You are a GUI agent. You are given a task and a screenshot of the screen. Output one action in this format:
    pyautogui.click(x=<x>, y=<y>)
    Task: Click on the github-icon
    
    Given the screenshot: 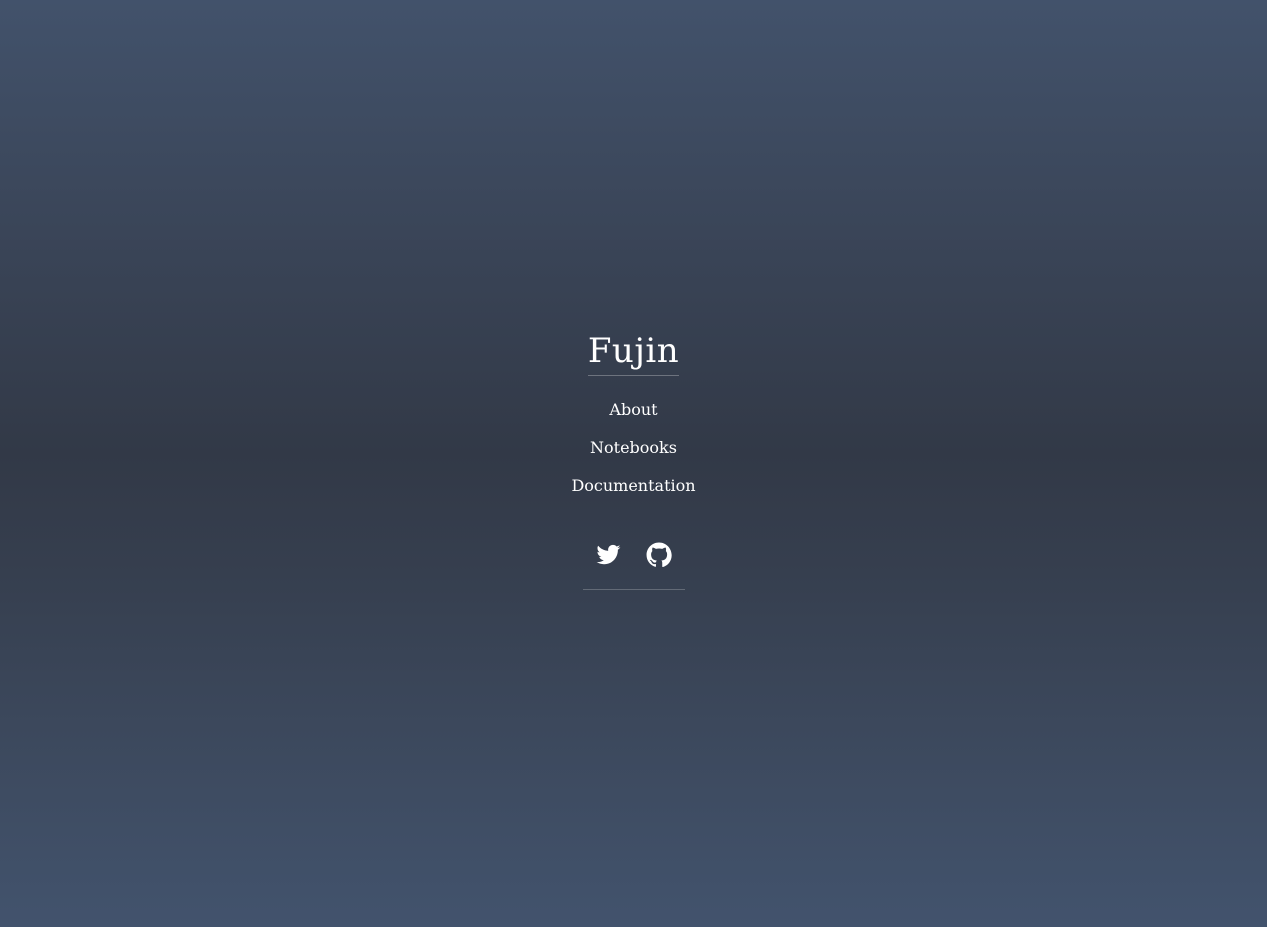 What is the action you would take?
    pyautogui.click(x=659, y=555)
    